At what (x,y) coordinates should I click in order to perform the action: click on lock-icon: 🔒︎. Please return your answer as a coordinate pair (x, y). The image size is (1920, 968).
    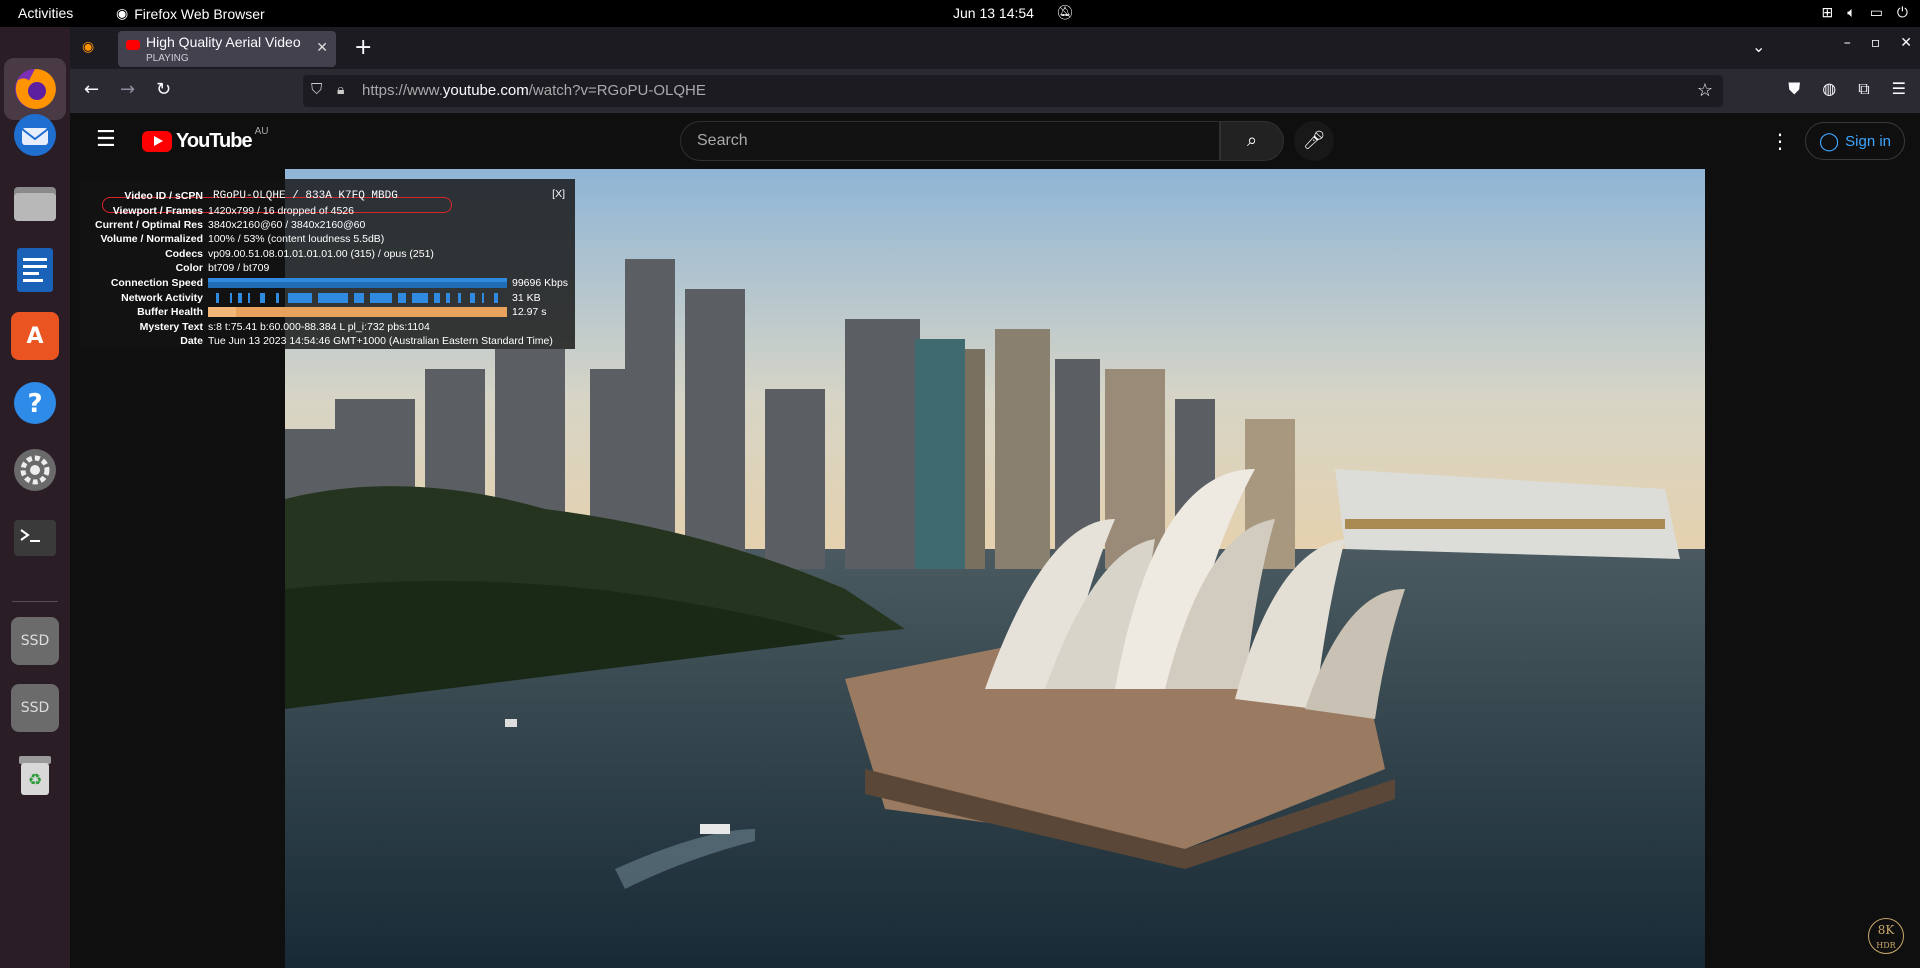
    Looking at the image, I should click on (340, 89).